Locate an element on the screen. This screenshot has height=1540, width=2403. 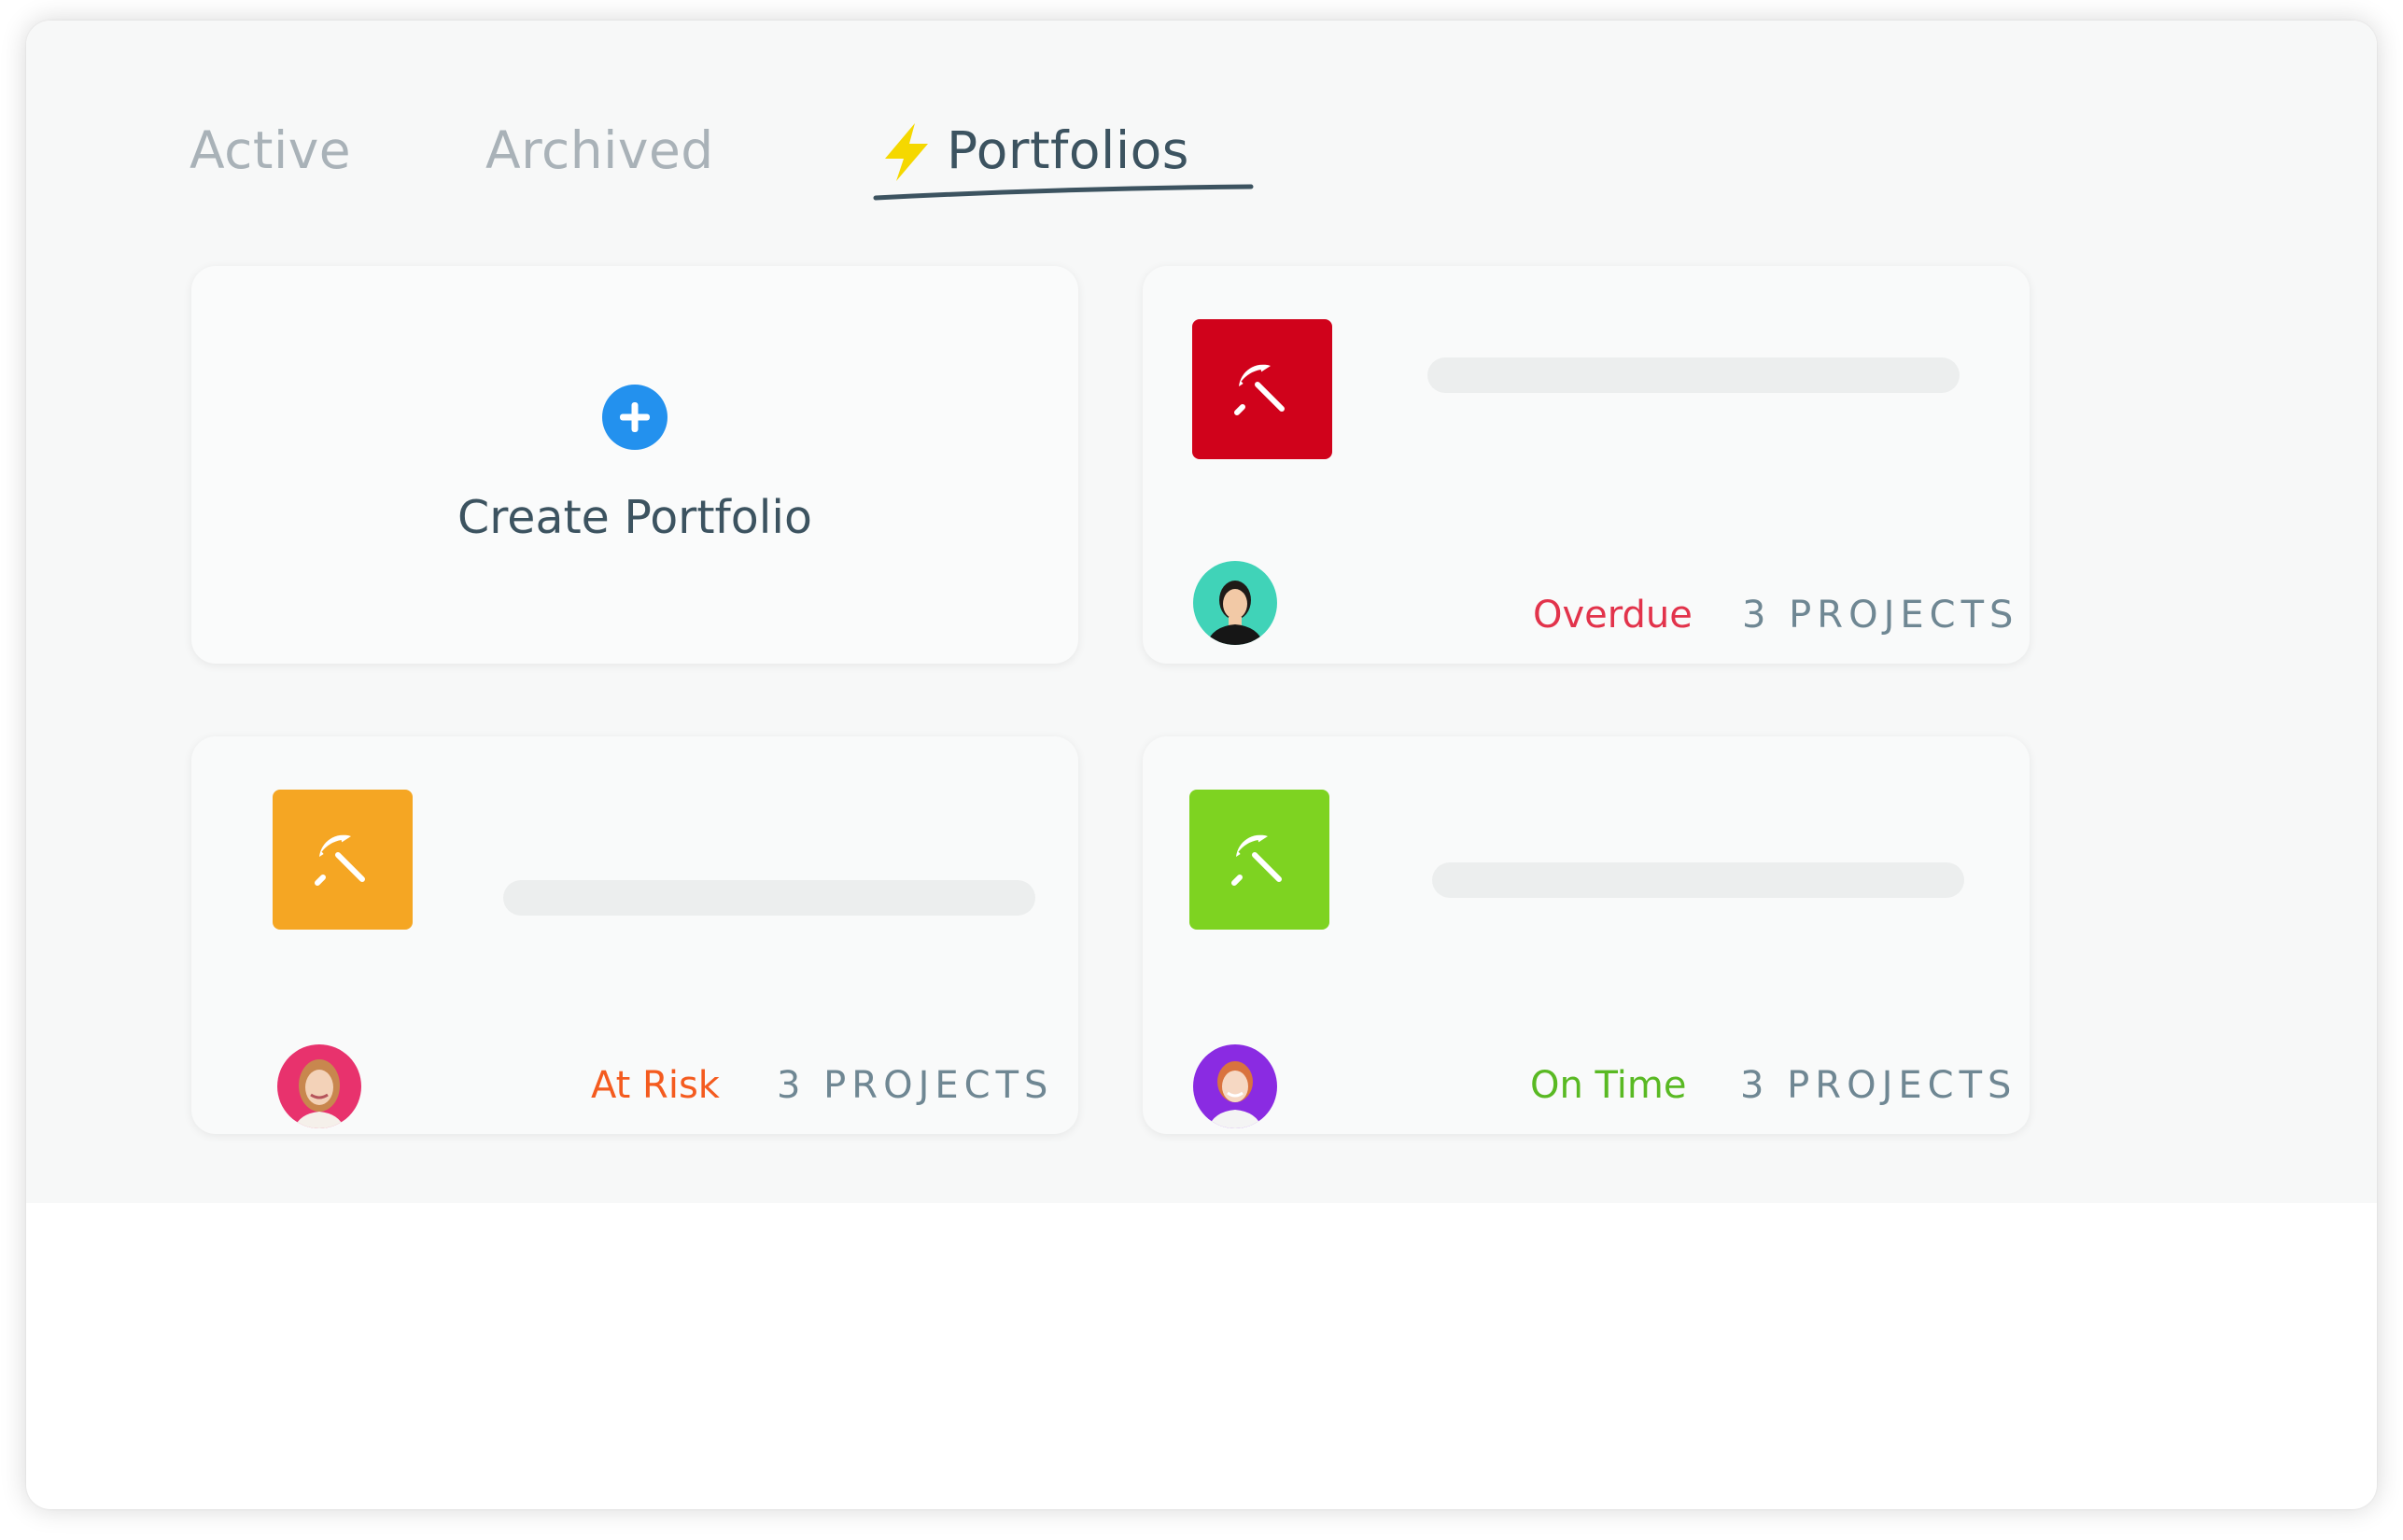
tab-active: Active is located at coordinates (270, 150).